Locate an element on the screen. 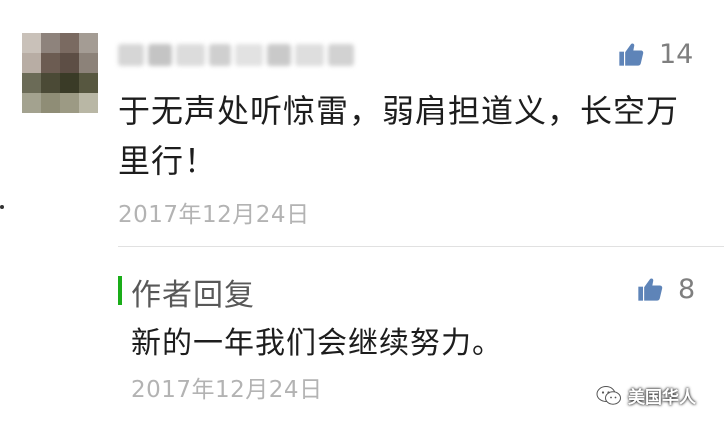  watermark-text: 美国华人 is located at coordinates (662, 398).